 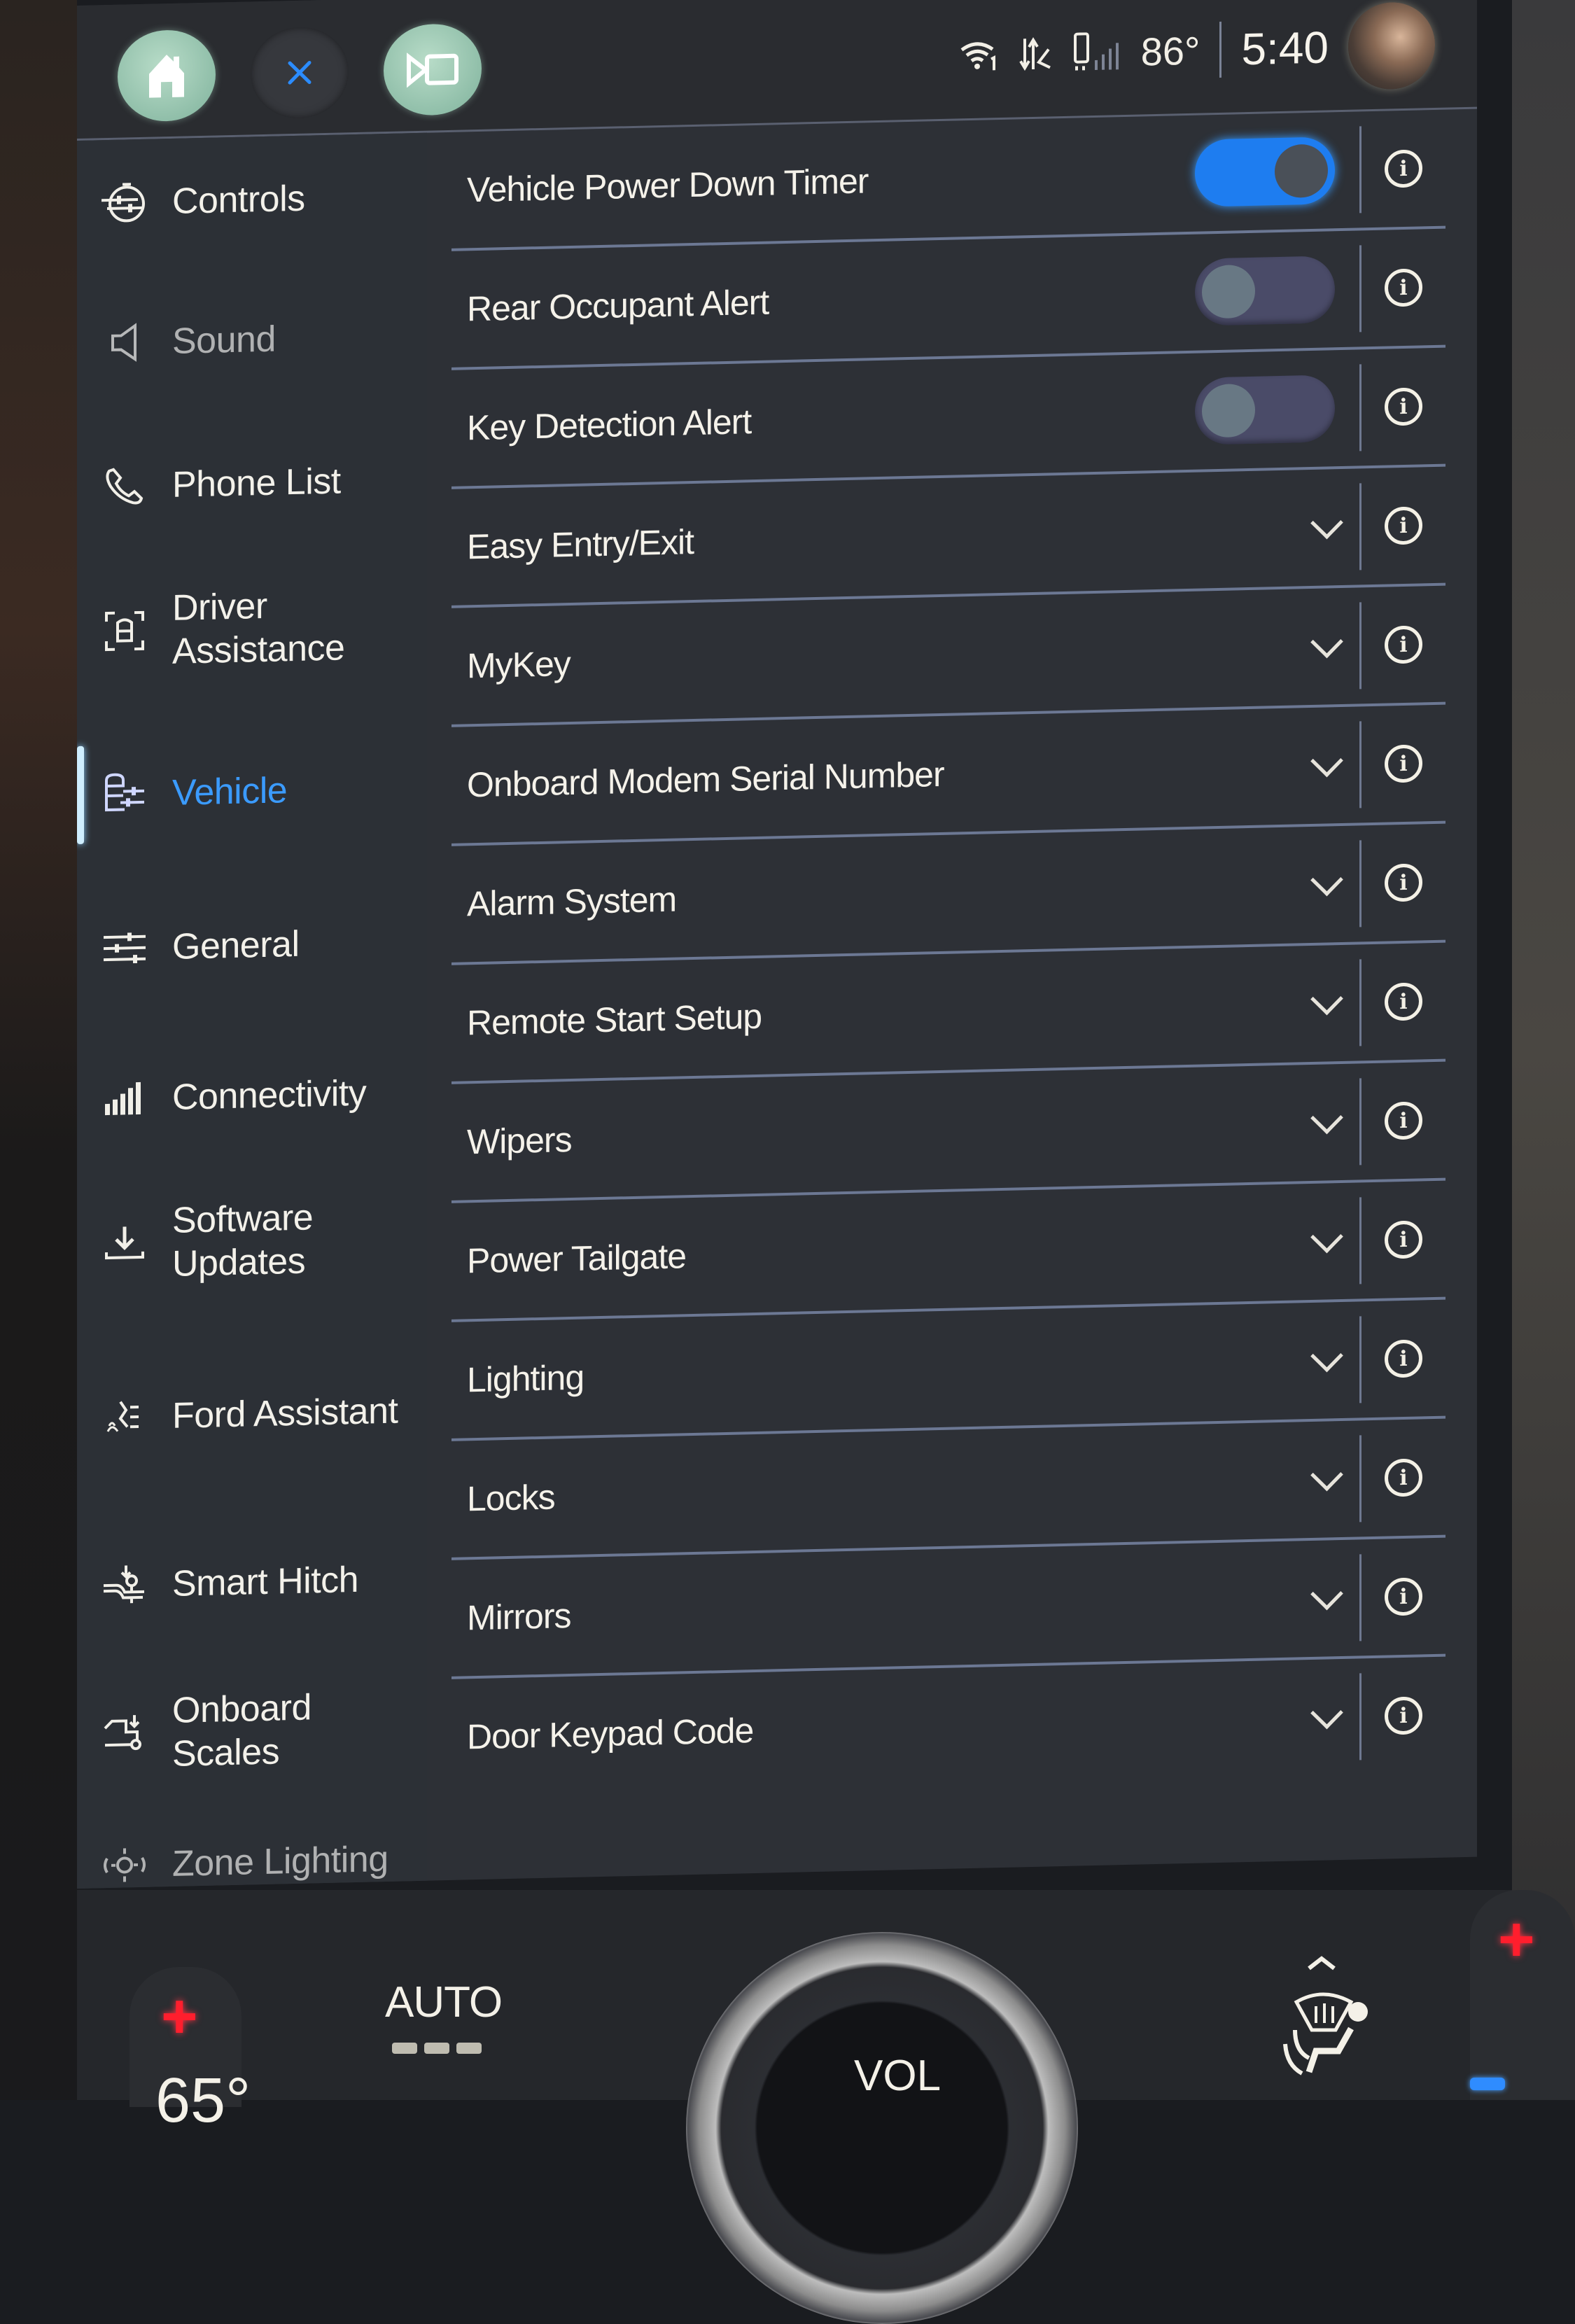 What do you see at coordinates (948, 180) in the screenshot?
I see `setting-row-power-down-timer: Vehicle Power Down Timer i` at bounding box center [948, 180].